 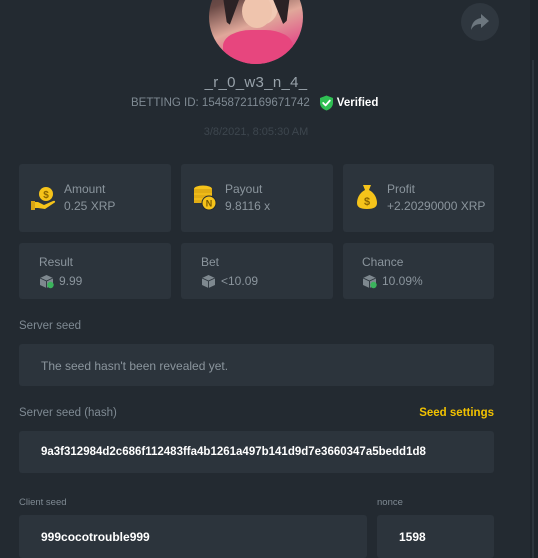 I want to click on profit-card: $ Profit +2.20290000 XRP, so click(x=418, y=198).